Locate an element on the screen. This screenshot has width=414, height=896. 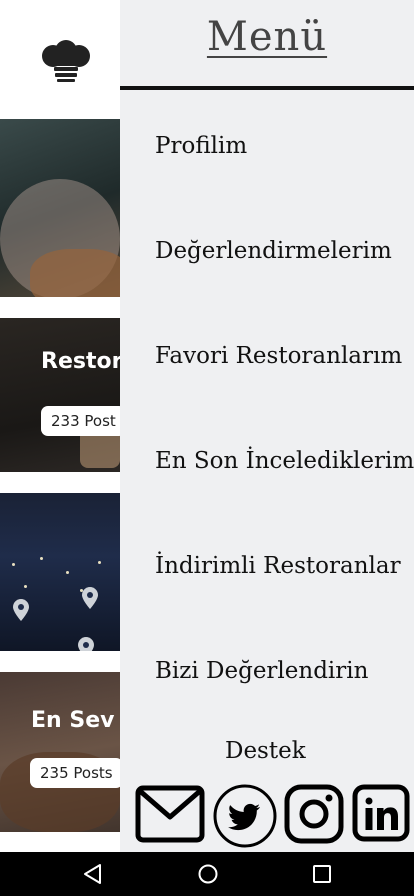
post-count-badge: 233 Post is located at coordinates (83, 421).